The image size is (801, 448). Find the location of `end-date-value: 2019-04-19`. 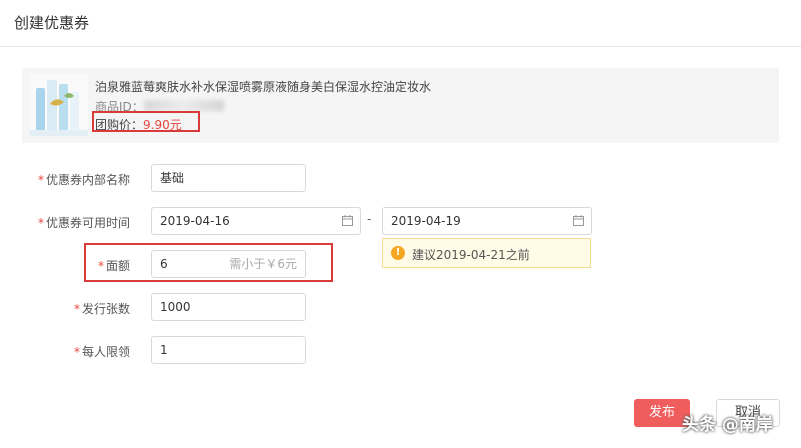

end-date-value: 2019-04-19 is located at coordinates (426, 221).